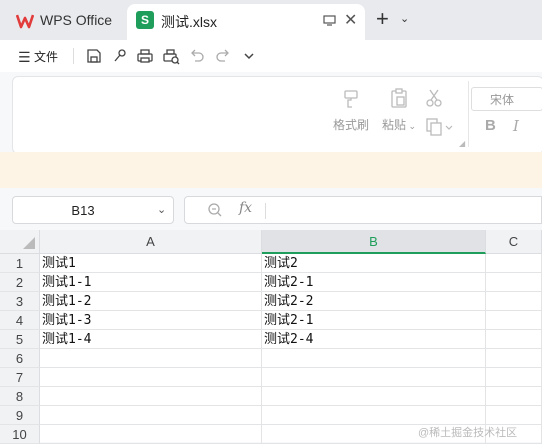  What do you see at coordinates (151, 339) in the screenshot?
I see `cell-a: 测试1-4` at bounding box center [151, 339].